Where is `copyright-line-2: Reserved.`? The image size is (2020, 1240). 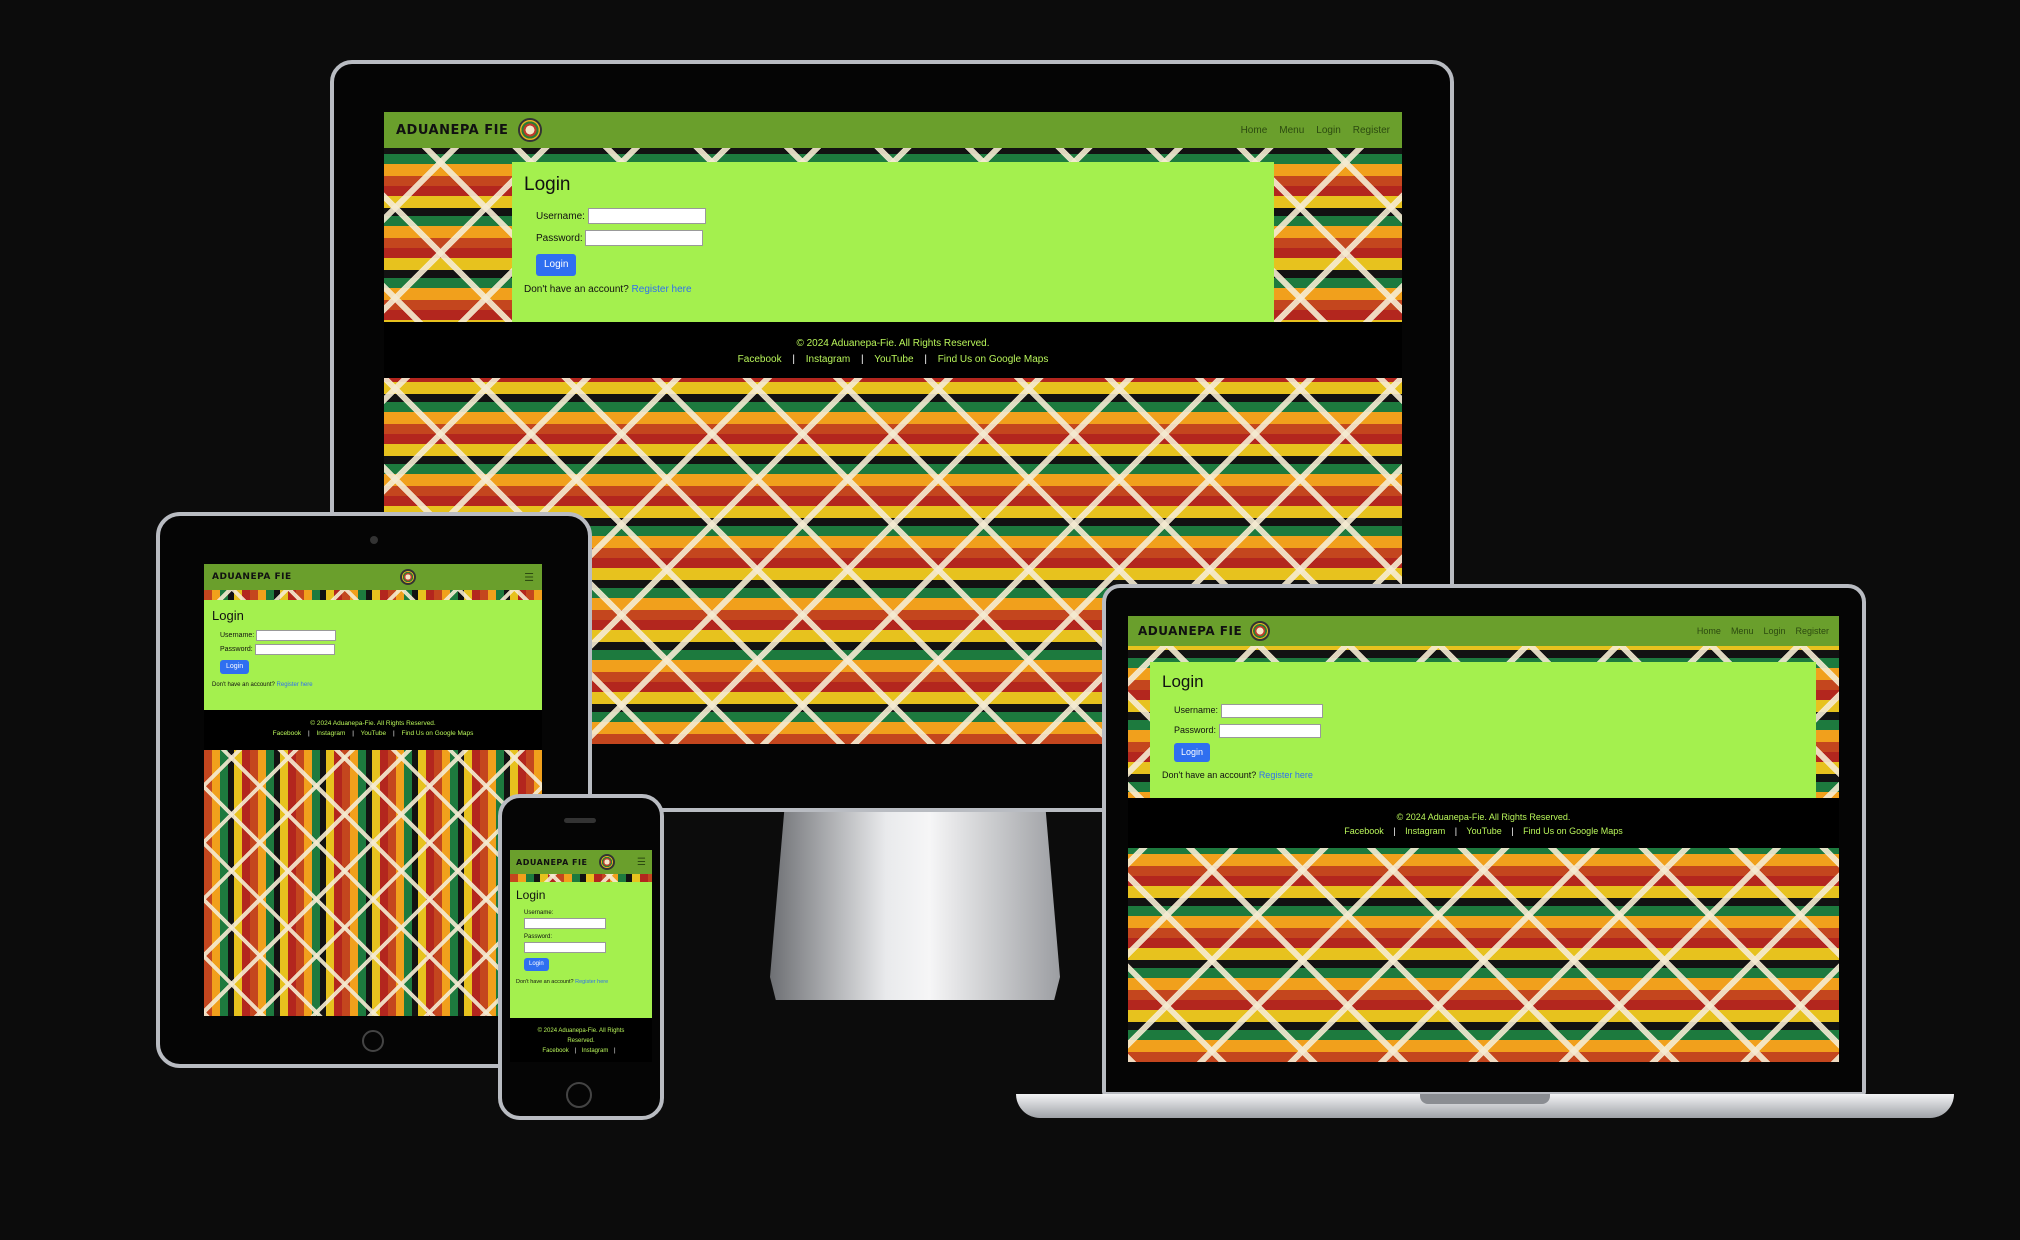
copyright-line-2: Reserved. is located at coordinates (581, 1041).